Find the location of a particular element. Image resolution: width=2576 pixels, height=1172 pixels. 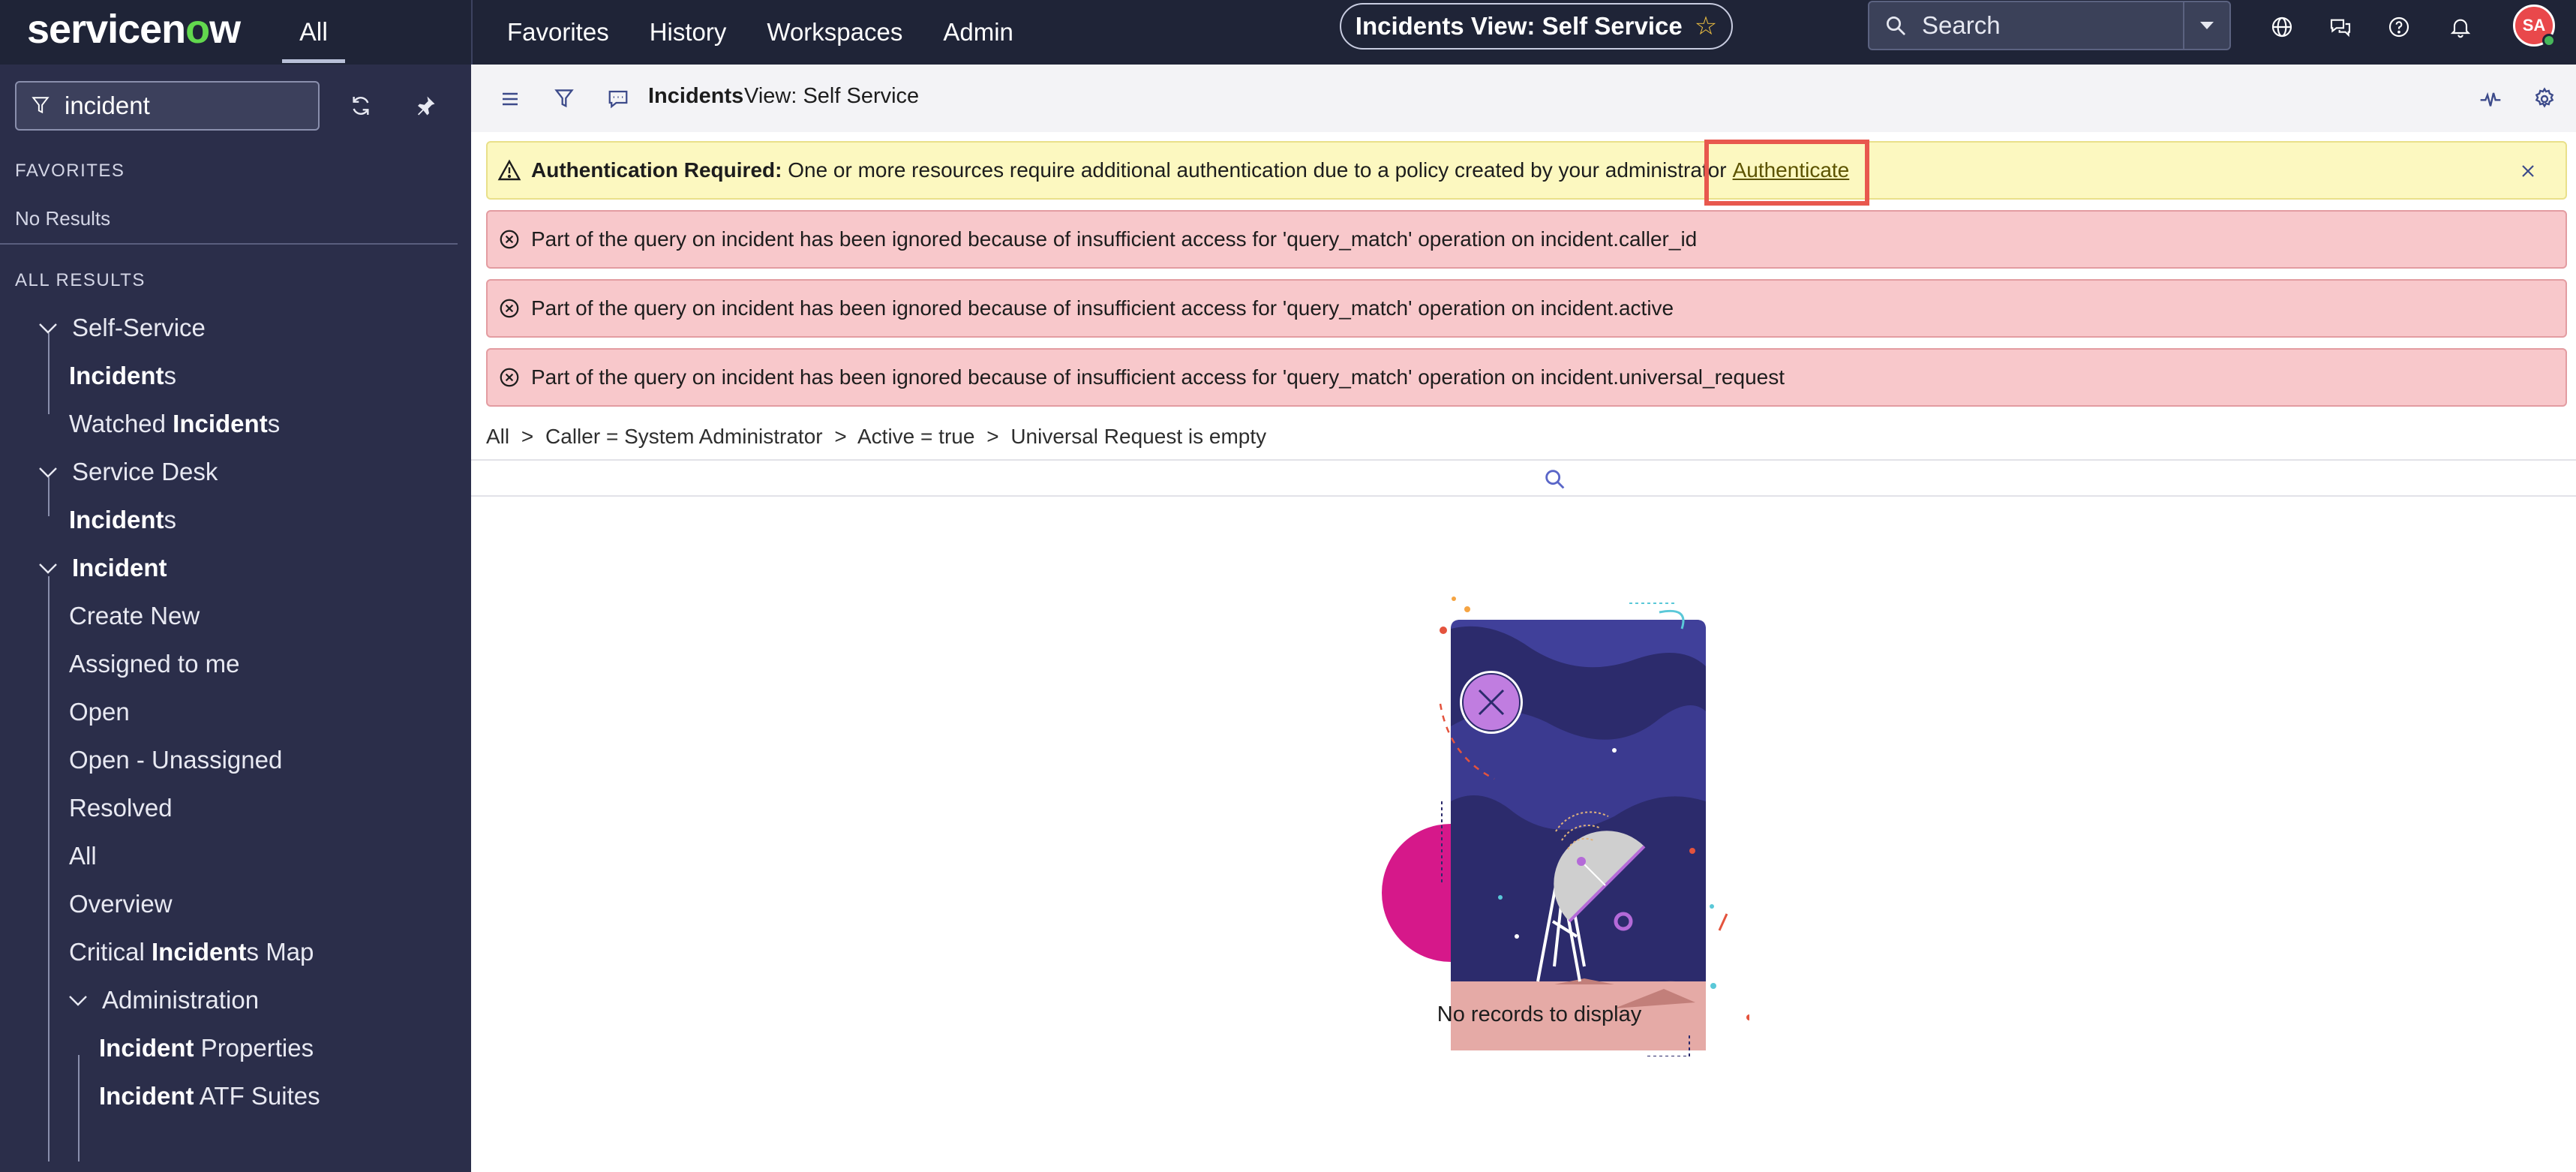

gear-icon is located at coordinates (2544, 99).